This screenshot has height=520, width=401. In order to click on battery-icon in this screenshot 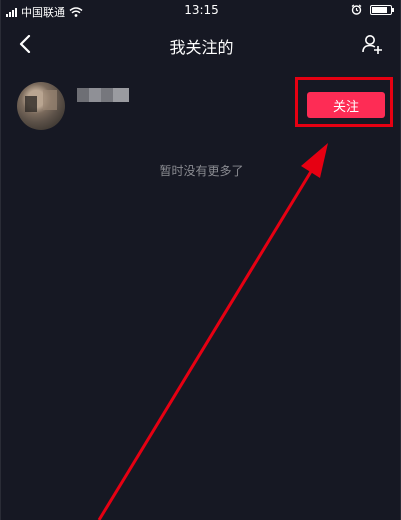, I will do `click(382, 9)`.